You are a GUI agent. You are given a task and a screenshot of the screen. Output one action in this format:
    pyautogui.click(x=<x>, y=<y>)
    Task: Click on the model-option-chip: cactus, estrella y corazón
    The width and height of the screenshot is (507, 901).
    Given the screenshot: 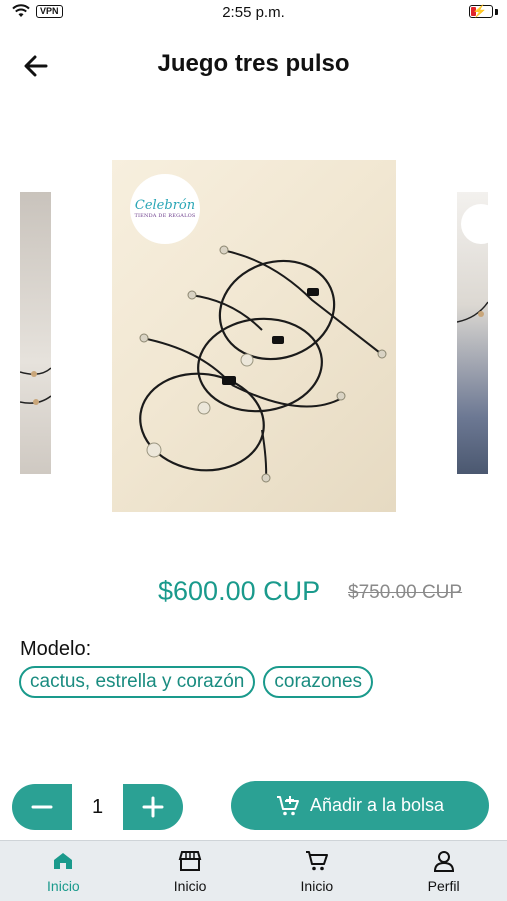 What is the action you would take?
    pyautogui.click(x=137, y=682)
    